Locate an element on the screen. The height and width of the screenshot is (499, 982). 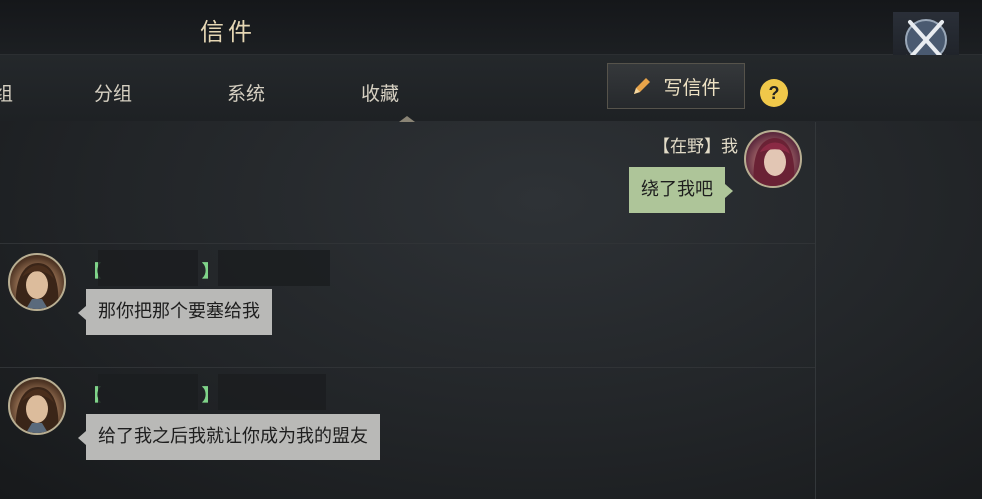
message-bubble: 那你把那个要塞给我 is located at coordinates (175, 312).